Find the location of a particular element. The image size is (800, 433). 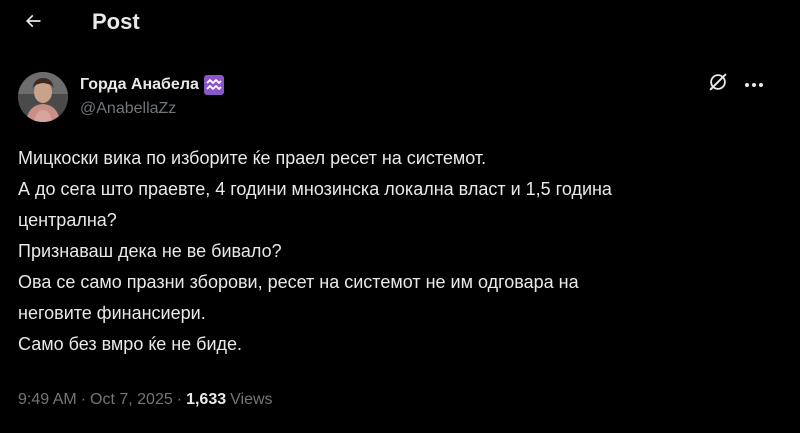

post-text-line: централна? is located at coordinates (67, 220).